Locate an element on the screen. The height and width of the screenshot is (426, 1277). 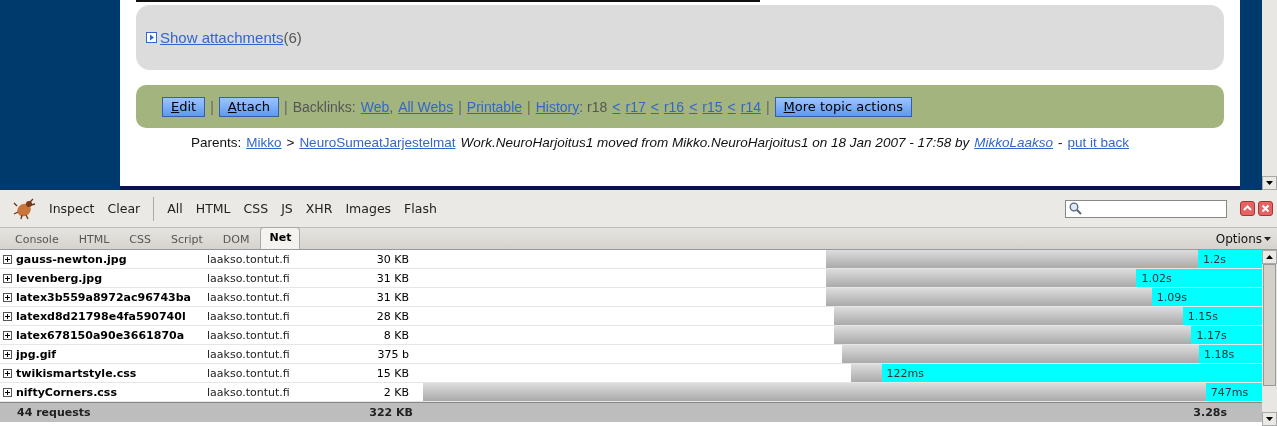
label: , is located at coordinates (391, 106).